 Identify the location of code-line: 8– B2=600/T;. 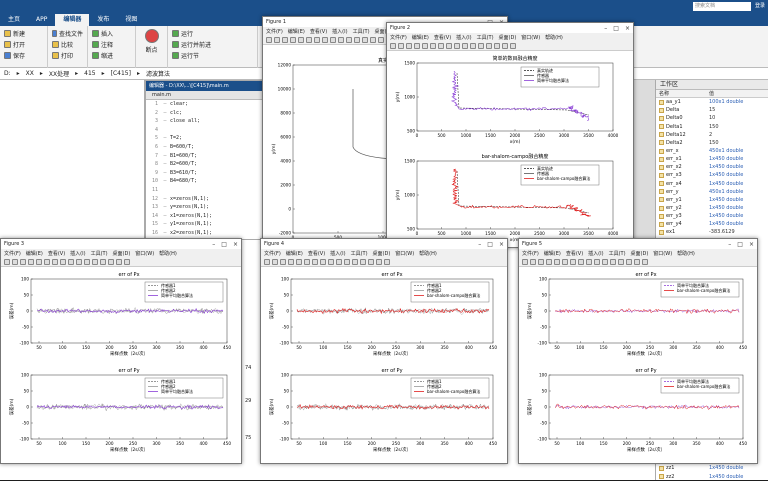
(205, 164).